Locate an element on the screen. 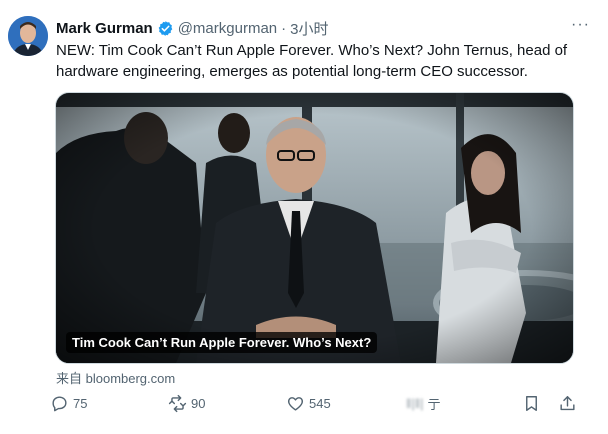 The image size is (608, 434). views-suffix: 亍 is located at coordinates (434, 404).